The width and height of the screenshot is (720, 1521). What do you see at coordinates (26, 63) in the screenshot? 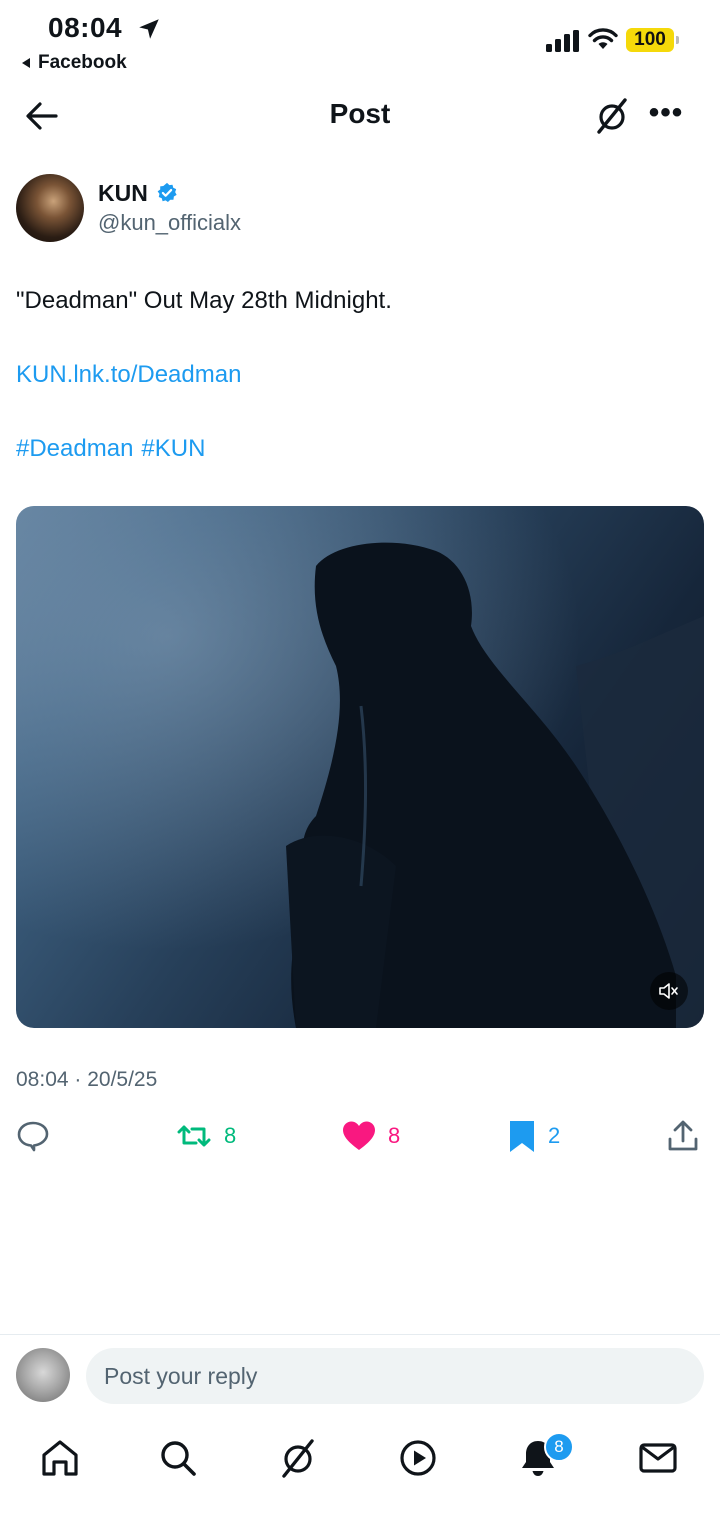
I see `back-triangle-icon` at bounding box center [26, 63].